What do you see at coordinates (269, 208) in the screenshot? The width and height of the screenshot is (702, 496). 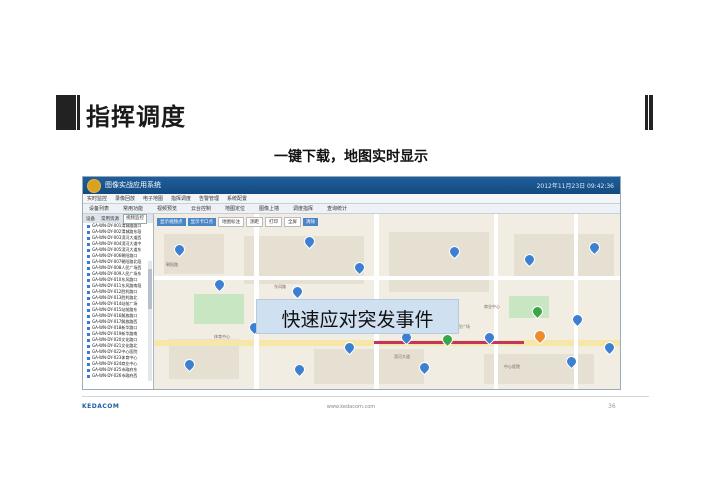 I see `toolbar-item: 图像上墙` at bounding box center [269, 208].